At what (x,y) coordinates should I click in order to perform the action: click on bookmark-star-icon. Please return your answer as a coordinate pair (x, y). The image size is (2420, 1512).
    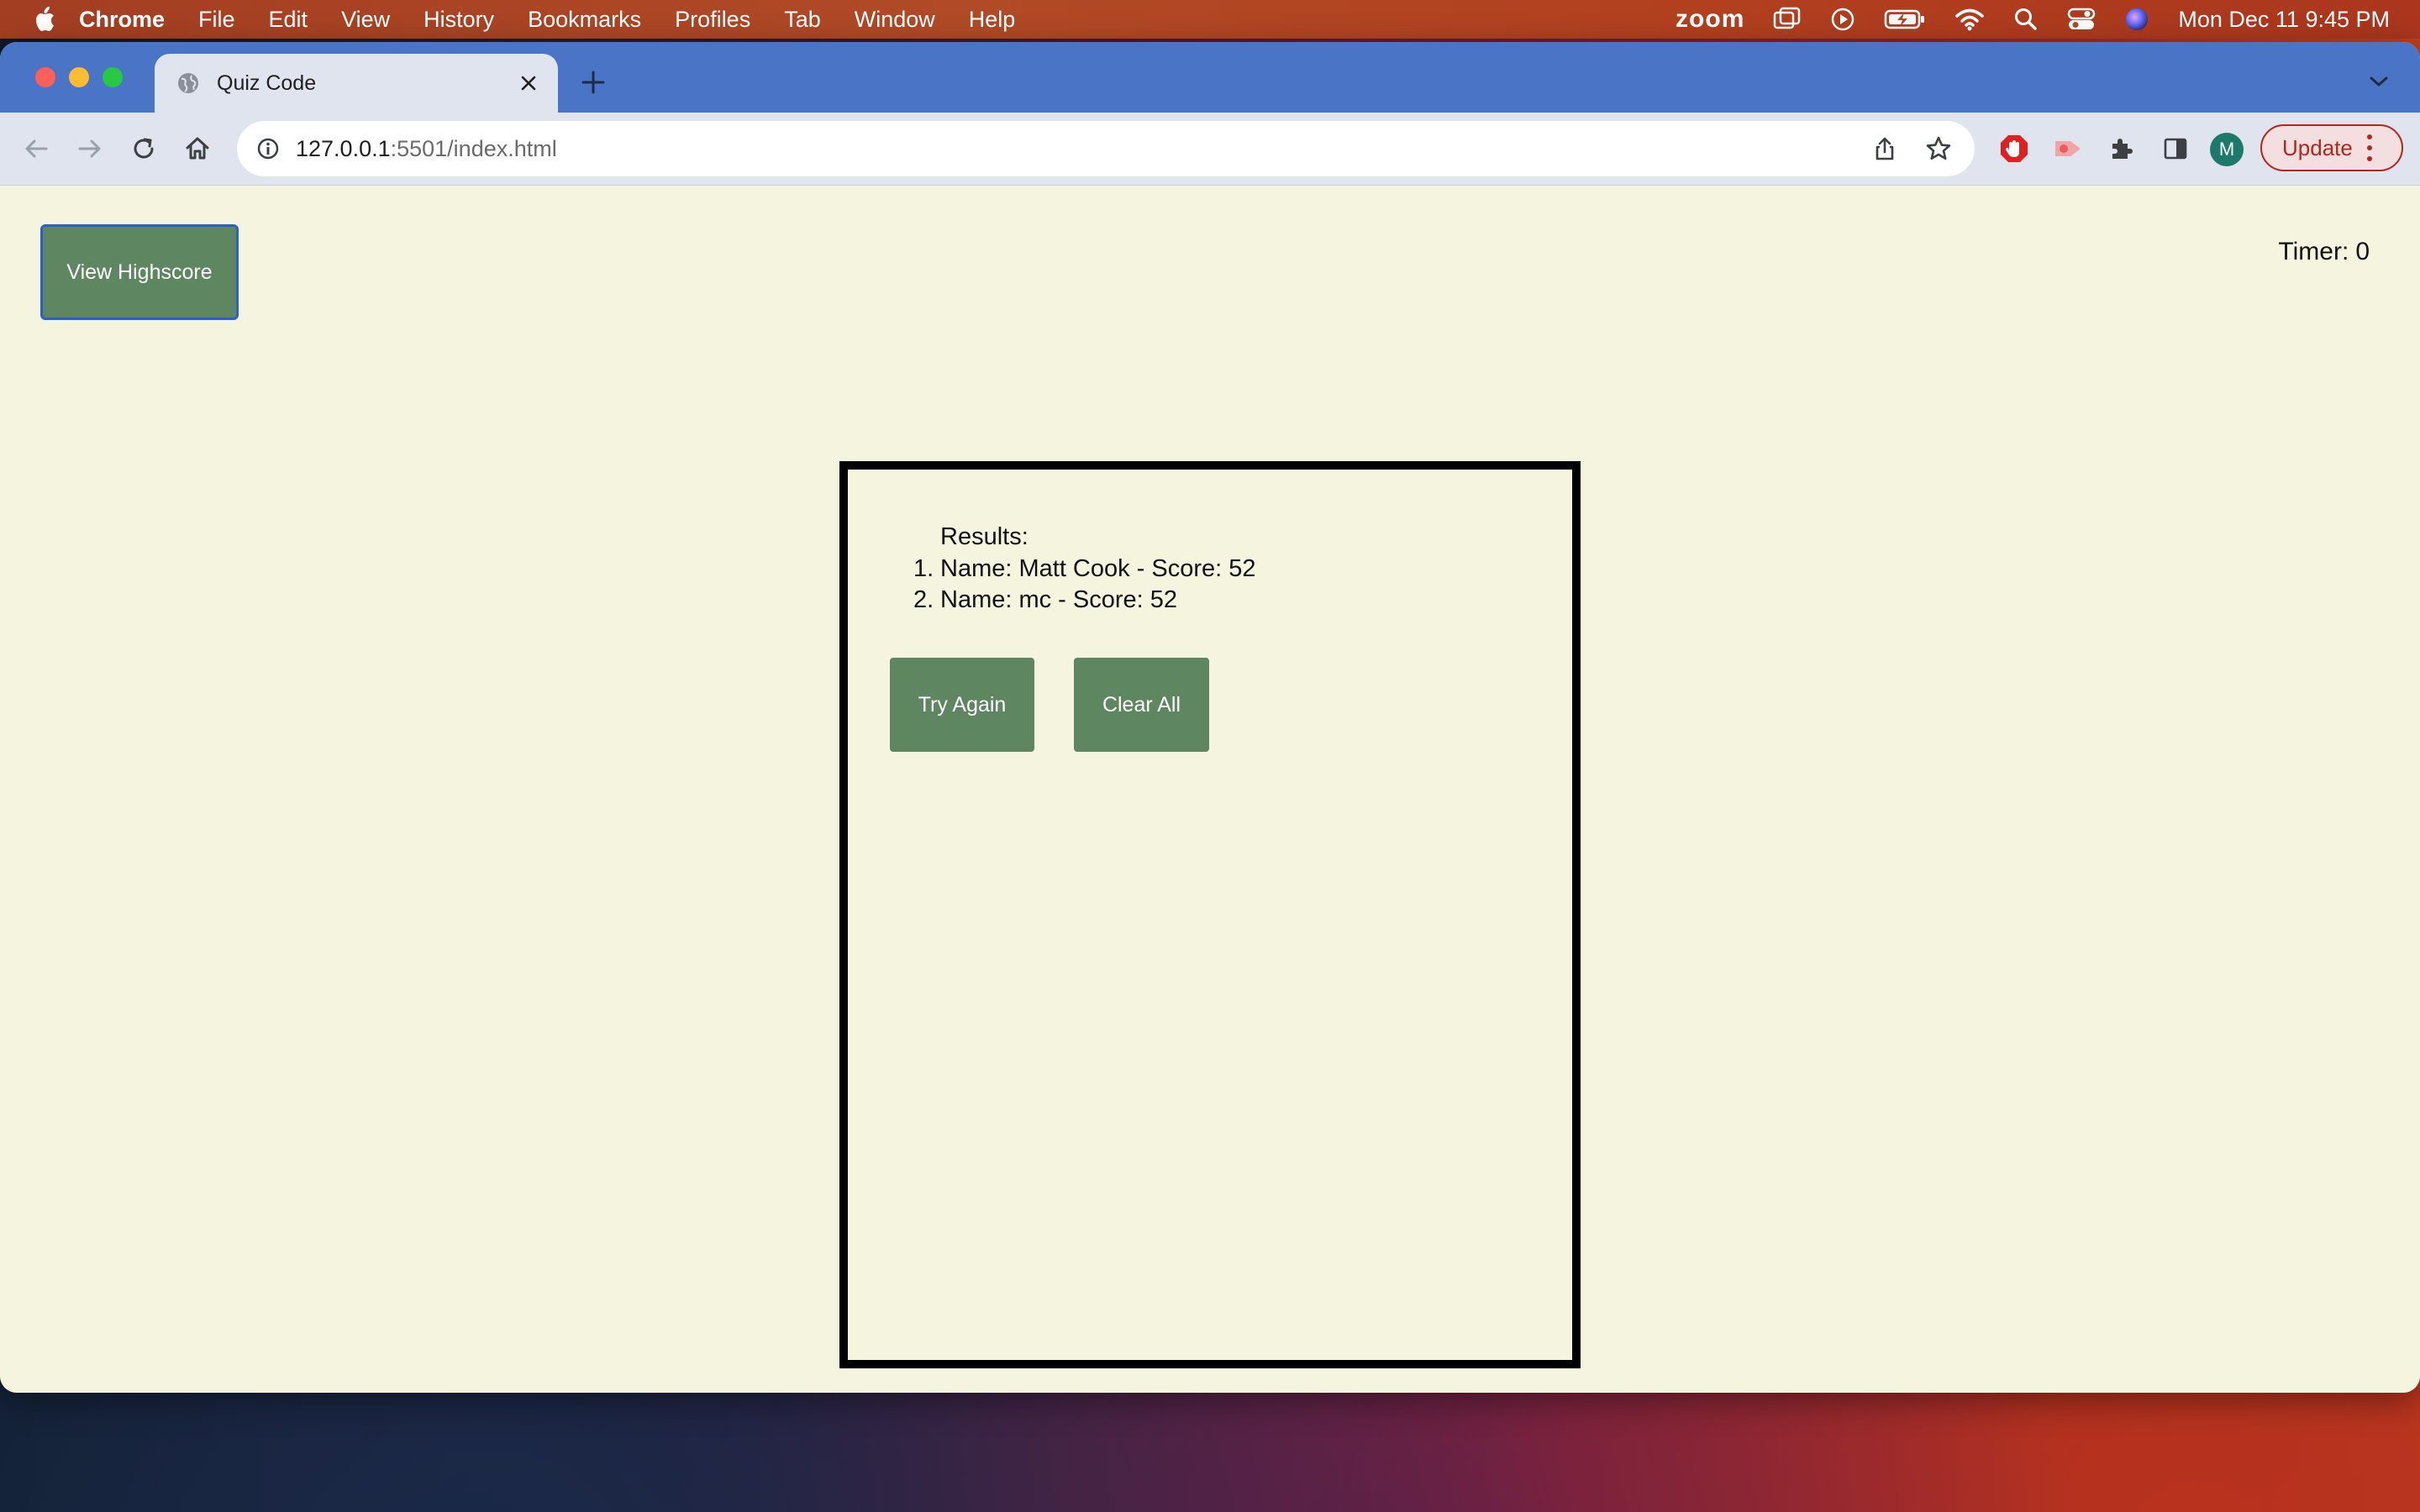
    Looking at the image, I should click on (1938, 148).